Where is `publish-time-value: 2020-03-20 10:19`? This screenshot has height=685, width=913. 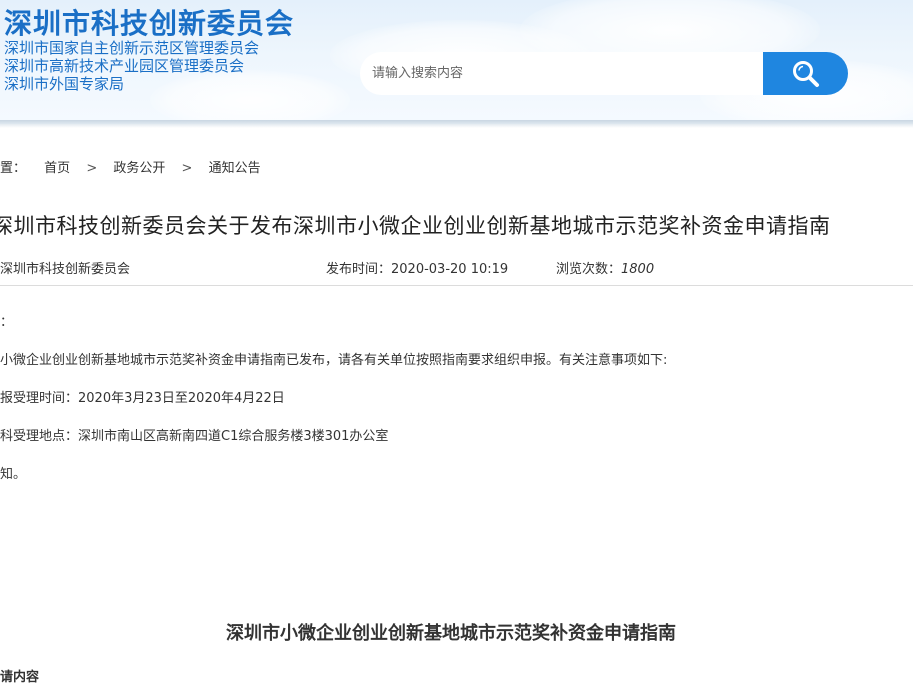 publish-time-value: 2020-03-20 10:19 is located at coordinates (450, 269).